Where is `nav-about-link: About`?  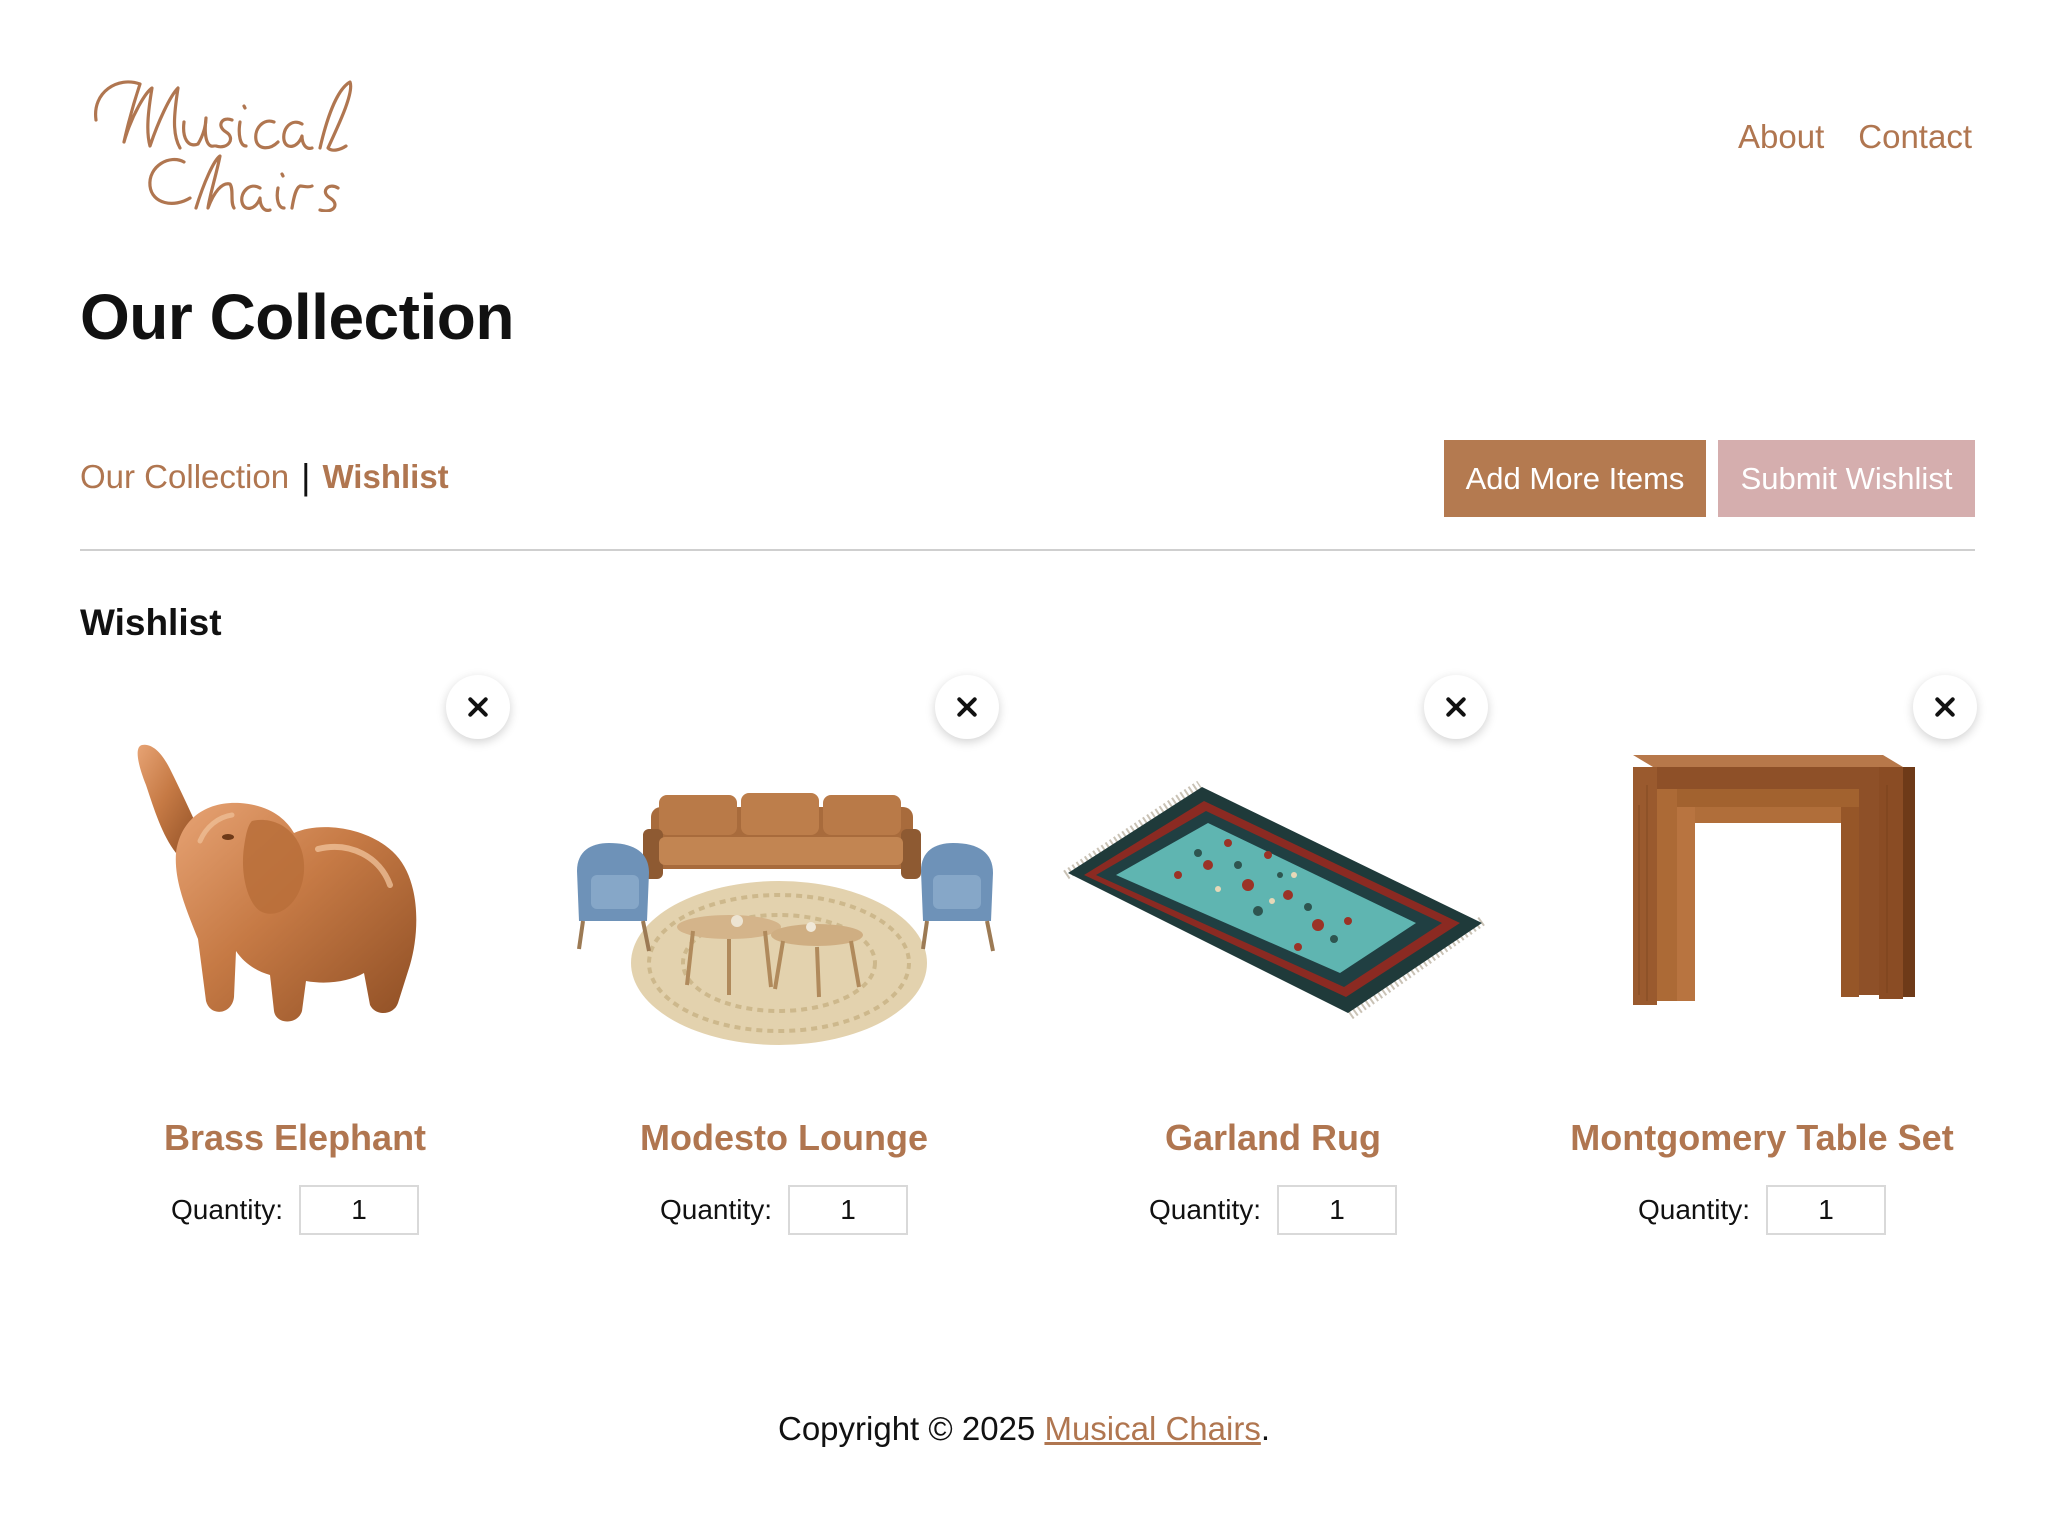 nav-about-link: About is located at coordinates (1781, 137).